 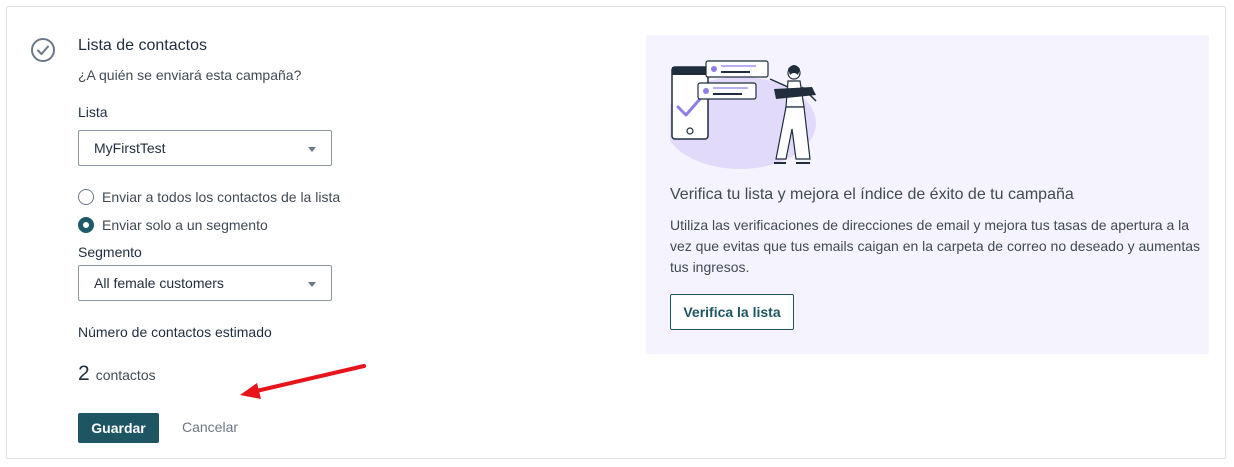 I want to click on list-verification-illustration, so click(x=743, y=114).